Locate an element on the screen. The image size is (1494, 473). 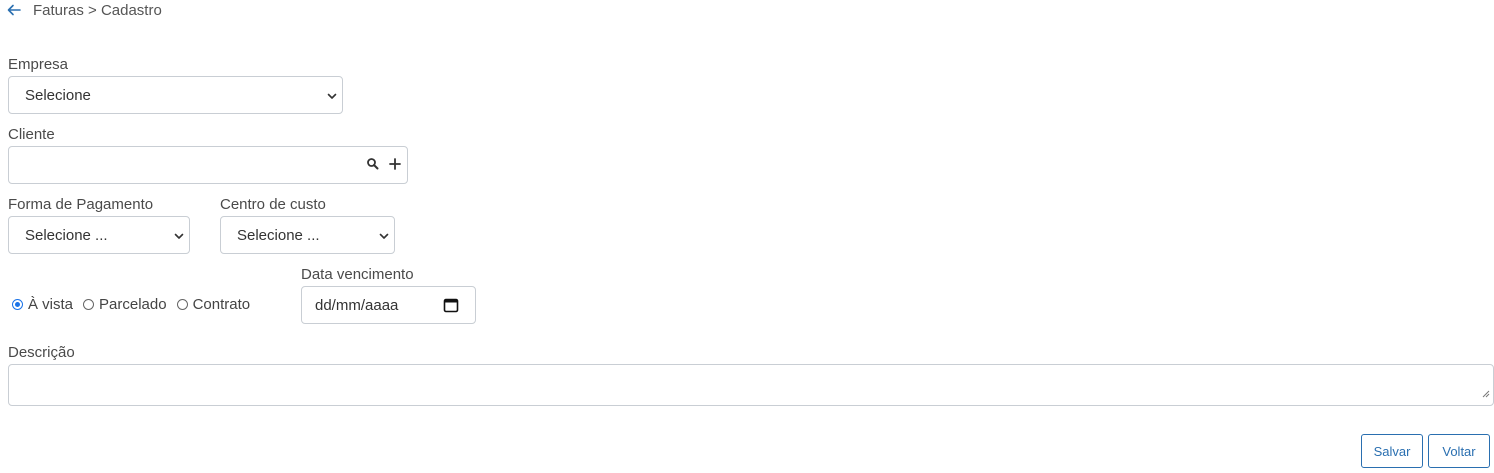
data-vencimento-label: Data vencimento is located at coordinates (357, 274).